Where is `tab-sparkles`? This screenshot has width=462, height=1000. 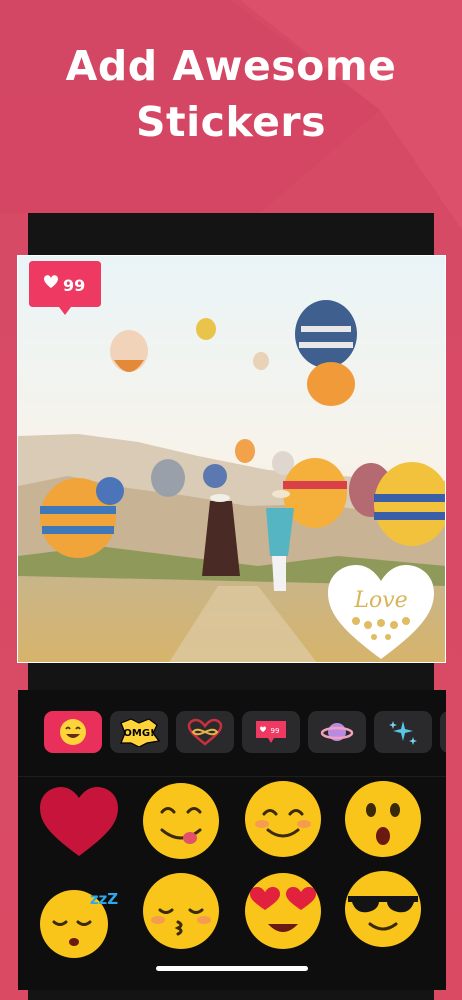 tab-sparkles is located at coordinates (403, 732).